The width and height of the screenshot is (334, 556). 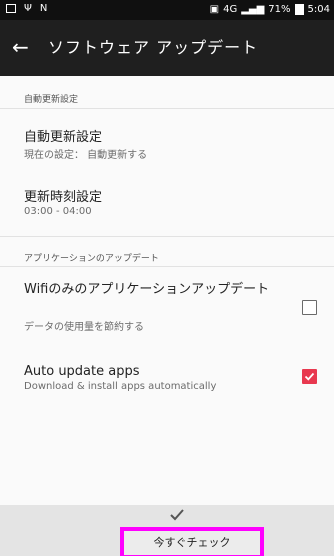 What do you see at coordinates (58, 211) in the screenshot?
I see `update-time-setting-subtitle: 03:00 - 04:00` at bounding box center [58, 211].